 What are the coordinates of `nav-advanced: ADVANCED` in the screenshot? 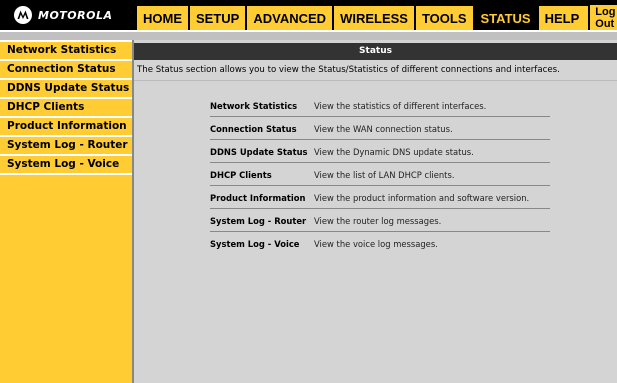 It's located at (291, 18).